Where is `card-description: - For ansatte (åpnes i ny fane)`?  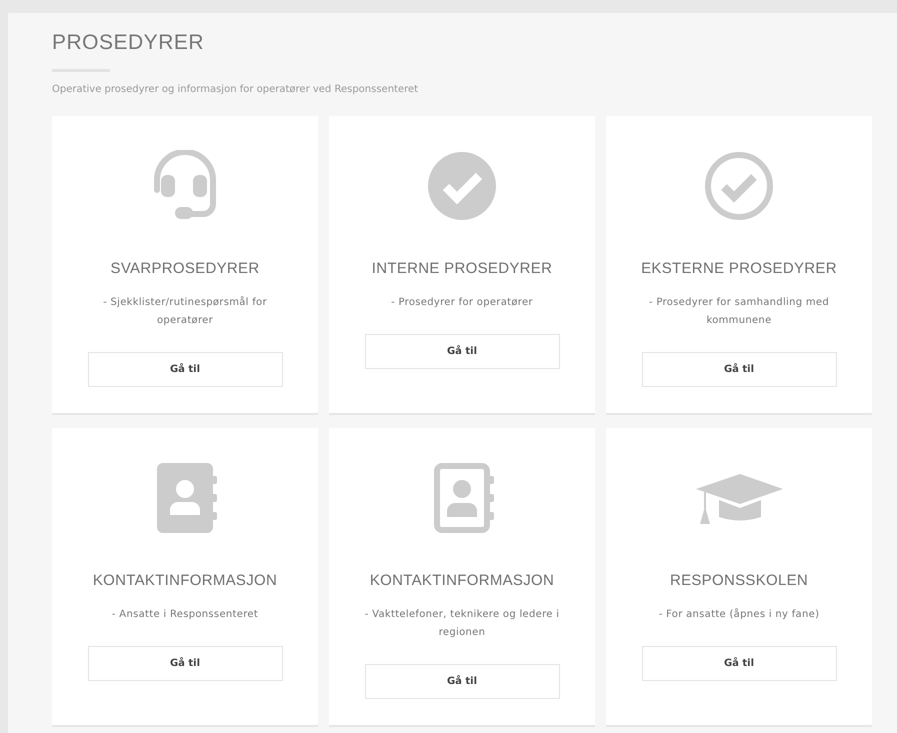
card-description: - For ansatte (åpnes i ny fane) is located at coordinates (739, 614).